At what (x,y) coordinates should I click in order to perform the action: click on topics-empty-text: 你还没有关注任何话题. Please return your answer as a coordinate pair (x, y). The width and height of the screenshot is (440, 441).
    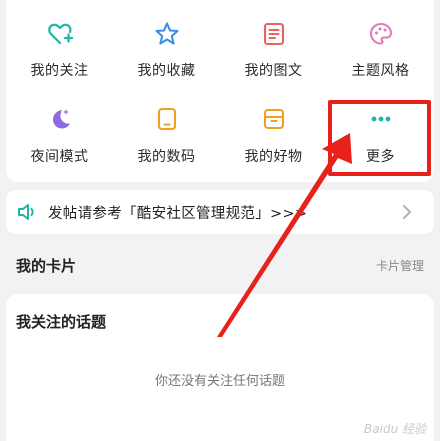
    Looking at the image, I should click on (219, 381).